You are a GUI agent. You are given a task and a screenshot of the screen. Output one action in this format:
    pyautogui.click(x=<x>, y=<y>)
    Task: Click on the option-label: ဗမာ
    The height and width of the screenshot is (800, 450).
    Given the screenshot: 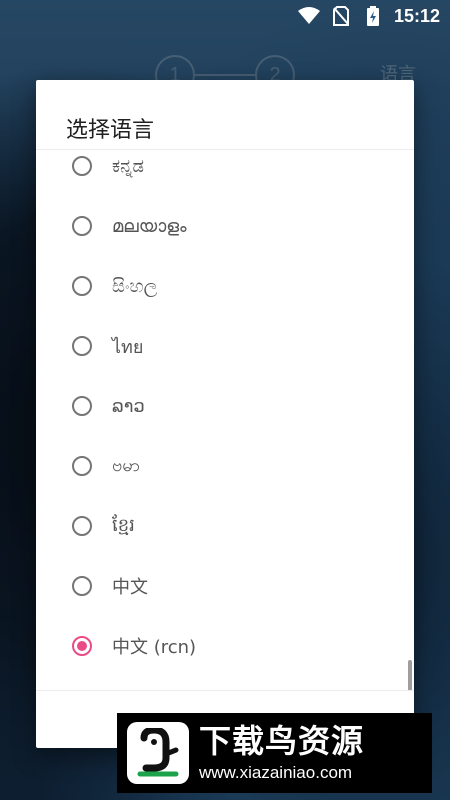 What is the action you would take?
    pyautogui.click(x=126, y=465)
    